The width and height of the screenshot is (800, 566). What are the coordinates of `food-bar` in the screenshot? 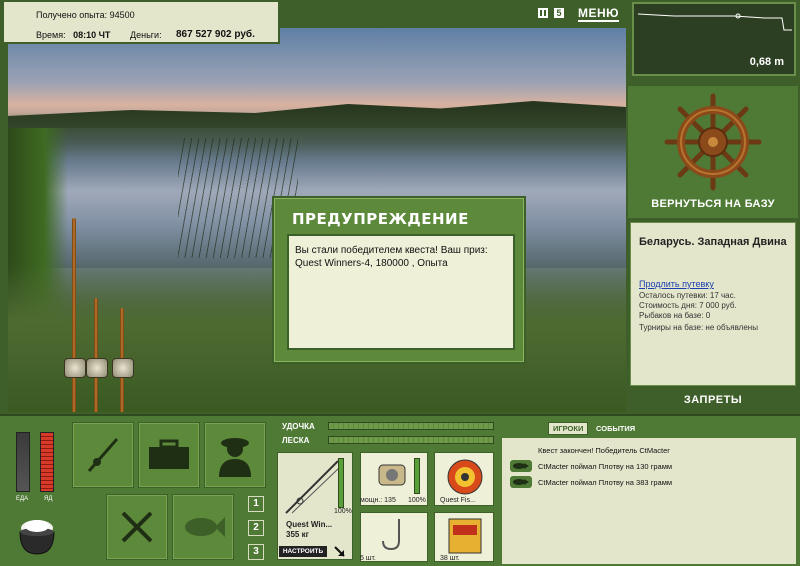 It's located at (23, 462).